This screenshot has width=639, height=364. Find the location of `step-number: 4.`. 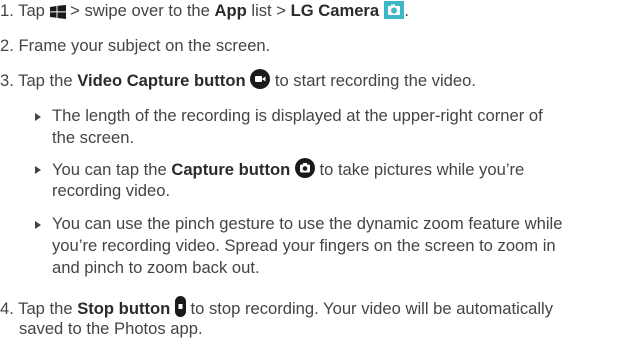

step-number: 4. is located at coordinates (7, 308).